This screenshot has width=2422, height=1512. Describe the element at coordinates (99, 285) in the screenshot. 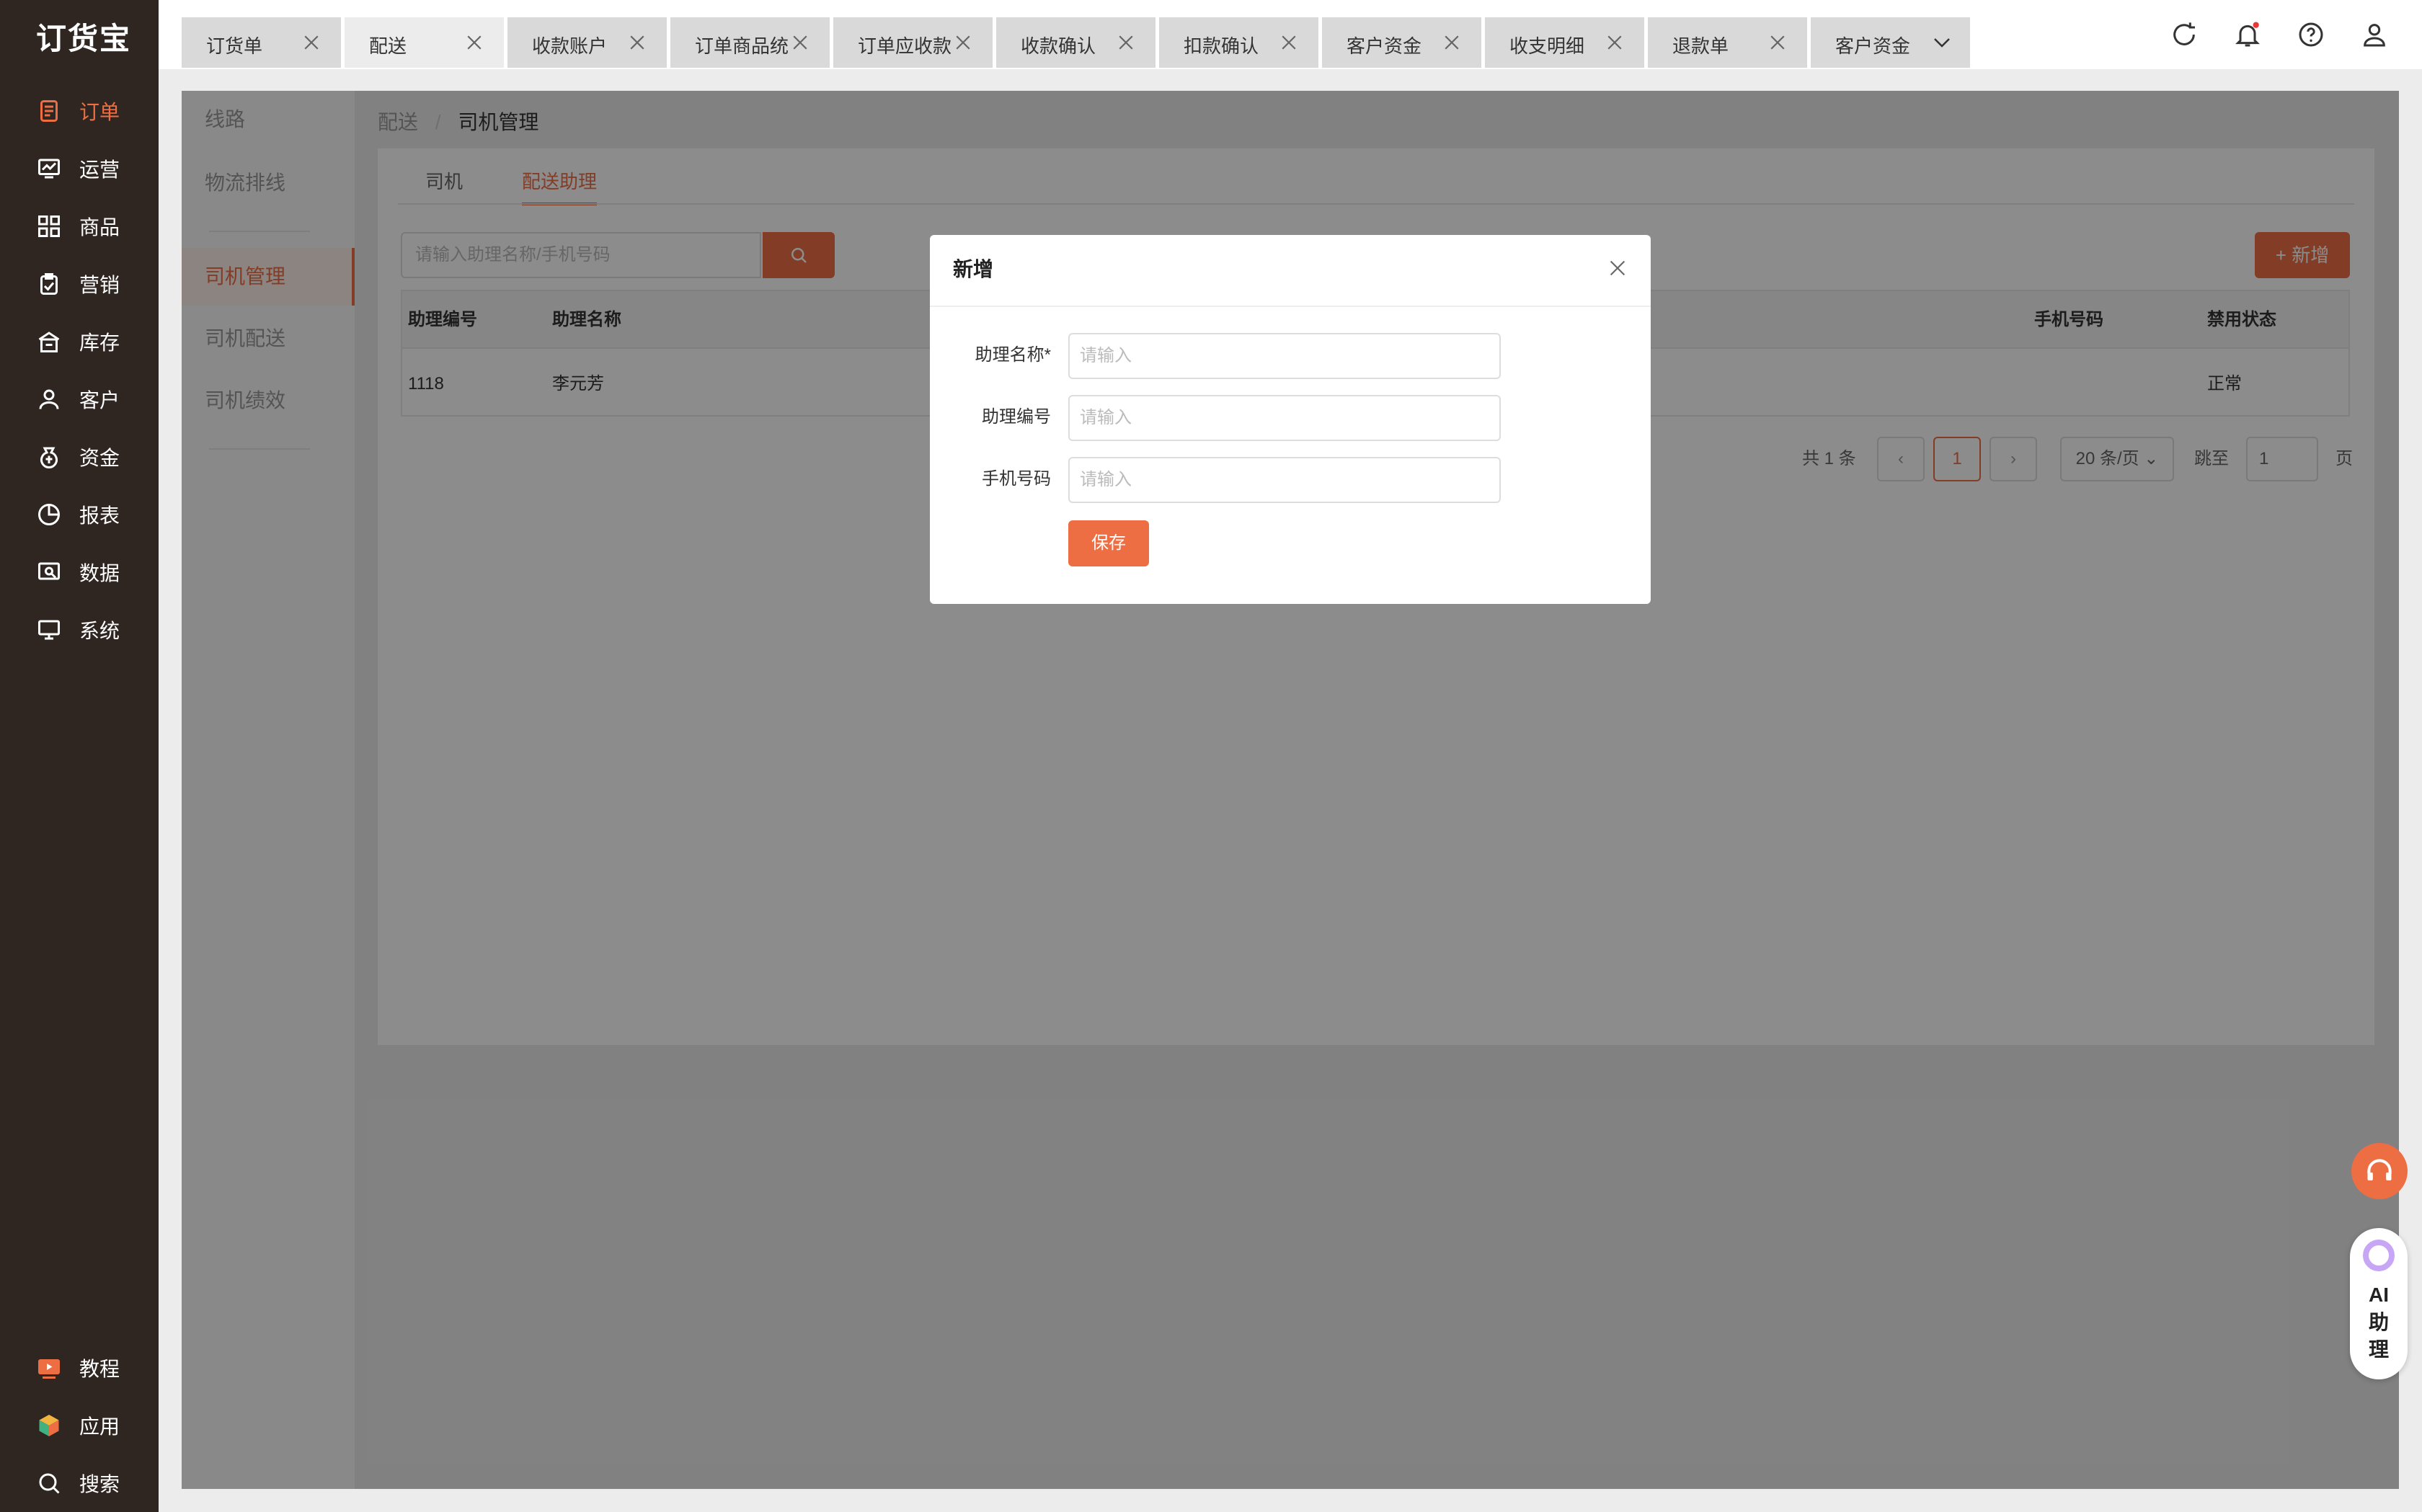

I see `nav-item-label: 营销` at that location.